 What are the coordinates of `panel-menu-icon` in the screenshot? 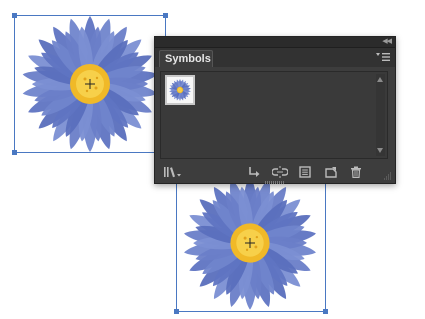 It's located at (383, 57).